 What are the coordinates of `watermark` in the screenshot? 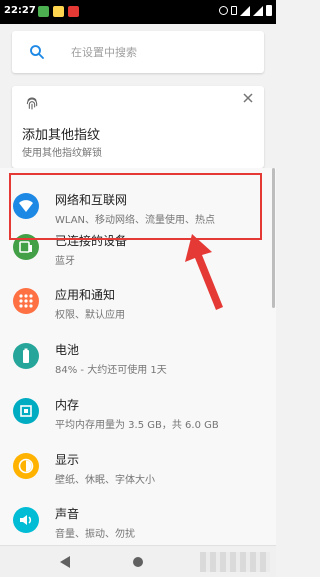 It's located at (235, 562).